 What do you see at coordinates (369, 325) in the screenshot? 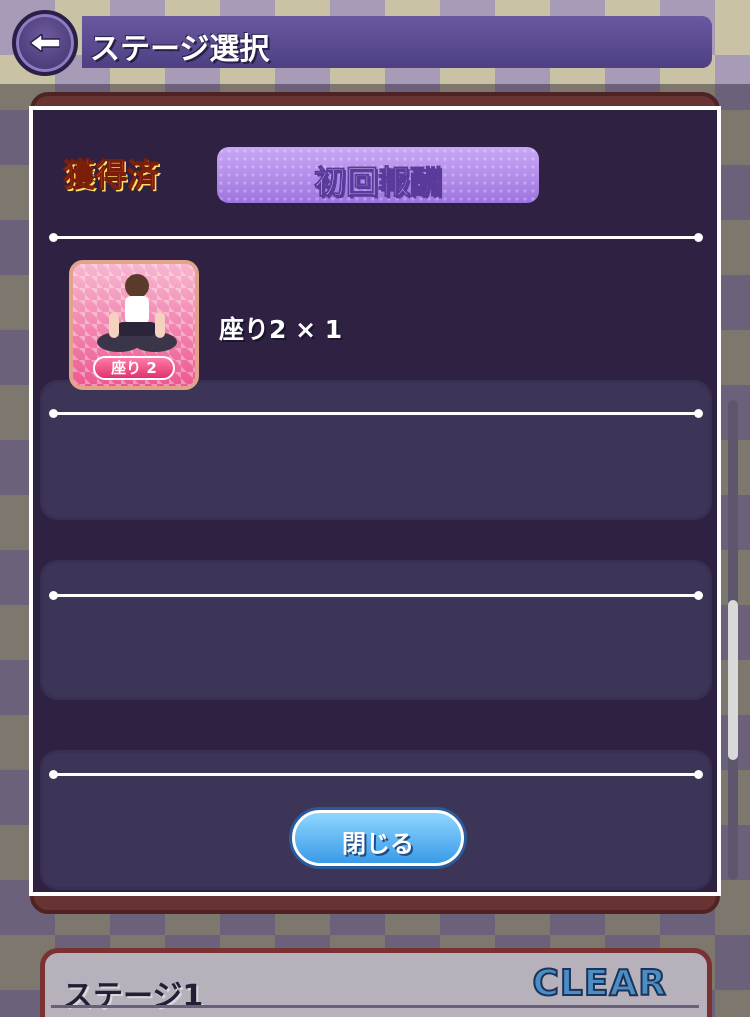
I see `reward-item: 座り 2 座り2 × 1` at bounding box center [369, 325].